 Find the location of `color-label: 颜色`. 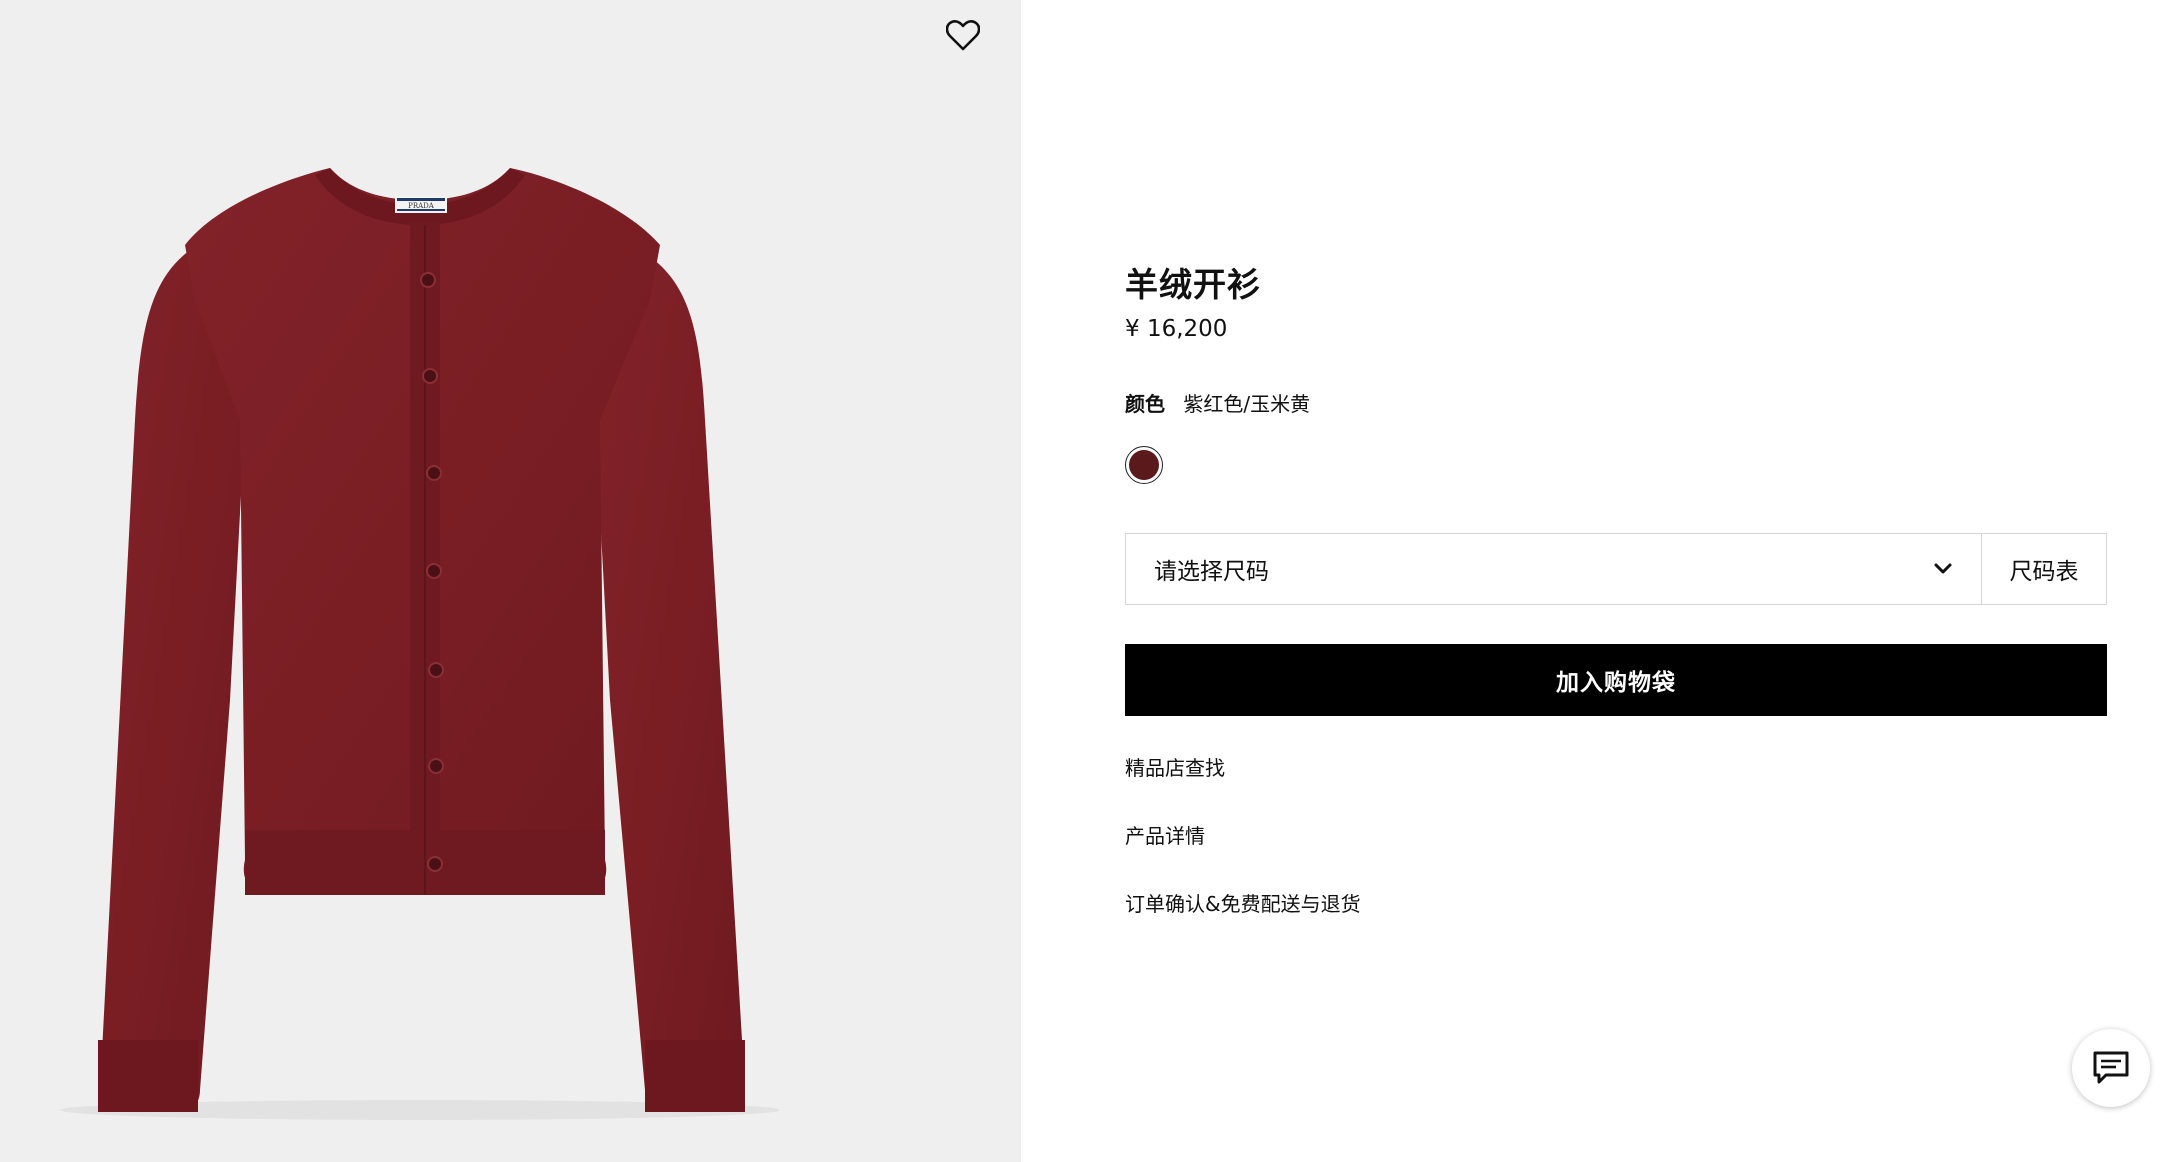

color-label: 颜色 is located at coordinates (1145, 404).